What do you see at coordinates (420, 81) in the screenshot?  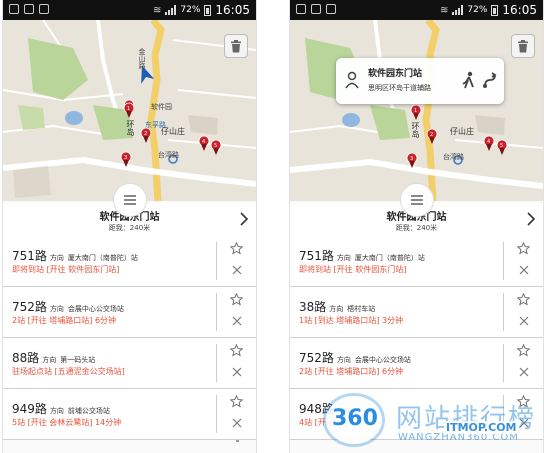 I see `stop-info-popup: 软件园东门站 思明区环岛干道辅路` at bounding box center [420, 81].